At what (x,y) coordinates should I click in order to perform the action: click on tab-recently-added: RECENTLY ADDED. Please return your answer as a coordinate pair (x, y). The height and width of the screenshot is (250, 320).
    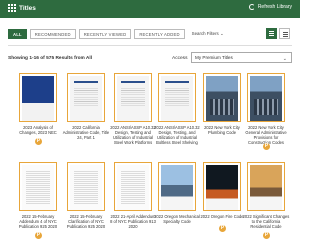
    Looking at the image, I should click on (159, 34).